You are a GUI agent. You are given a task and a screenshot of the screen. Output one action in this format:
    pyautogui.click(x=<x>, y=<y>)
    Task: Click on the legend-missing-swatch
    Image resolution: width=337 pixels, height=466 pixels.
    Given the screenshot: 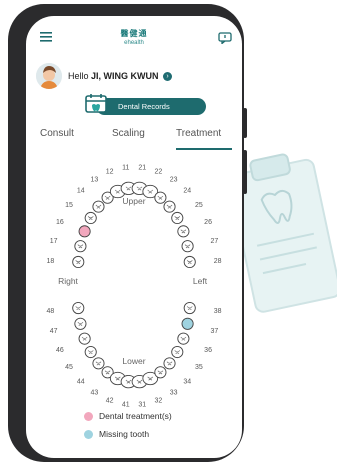 What is the action you would take?
    pyautogui.click(x=88, y=435)
    